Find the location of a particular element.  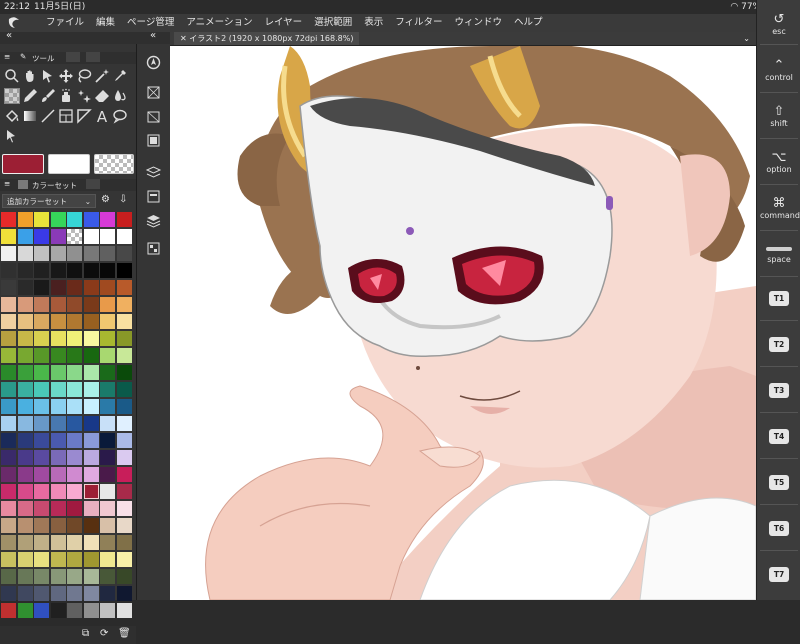

option-key: ⌥ option is located at coordinates (779, 162).